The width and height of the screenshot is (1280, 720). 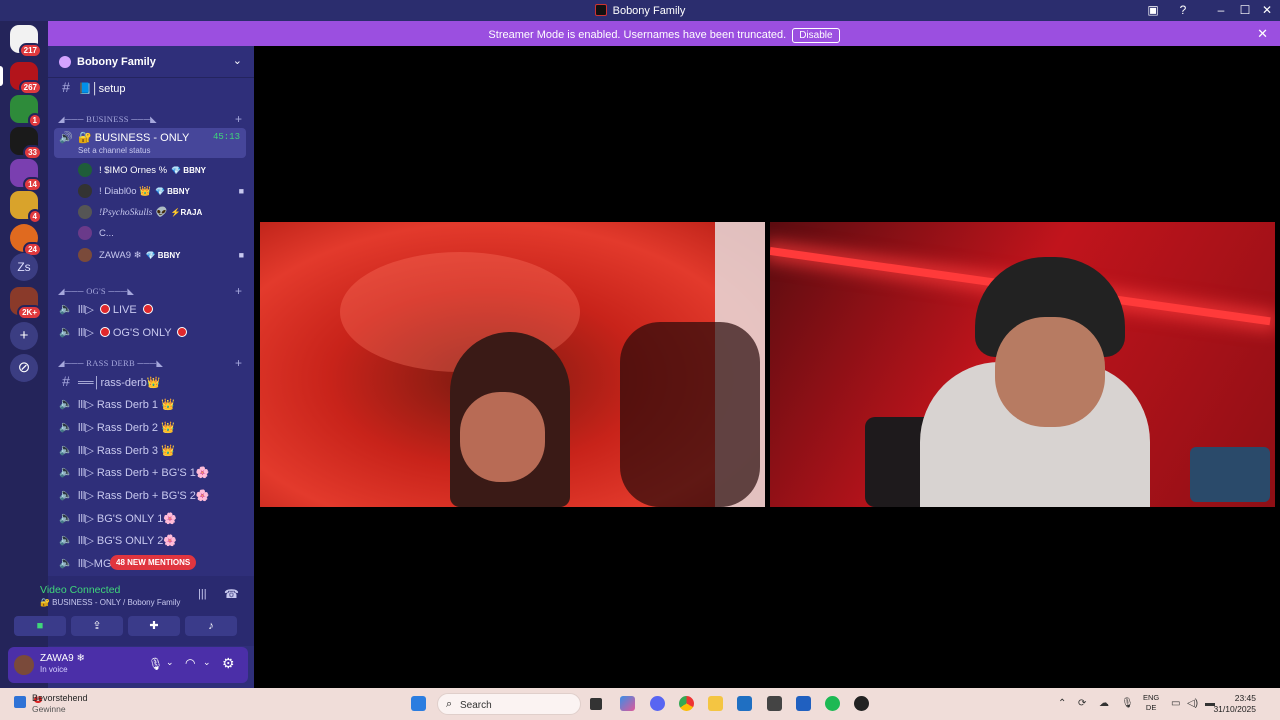 I want to click on channel-rass-derb-1: 🔈 lll▷ Rass Derb 1 👑, so click(x=150, y=404).